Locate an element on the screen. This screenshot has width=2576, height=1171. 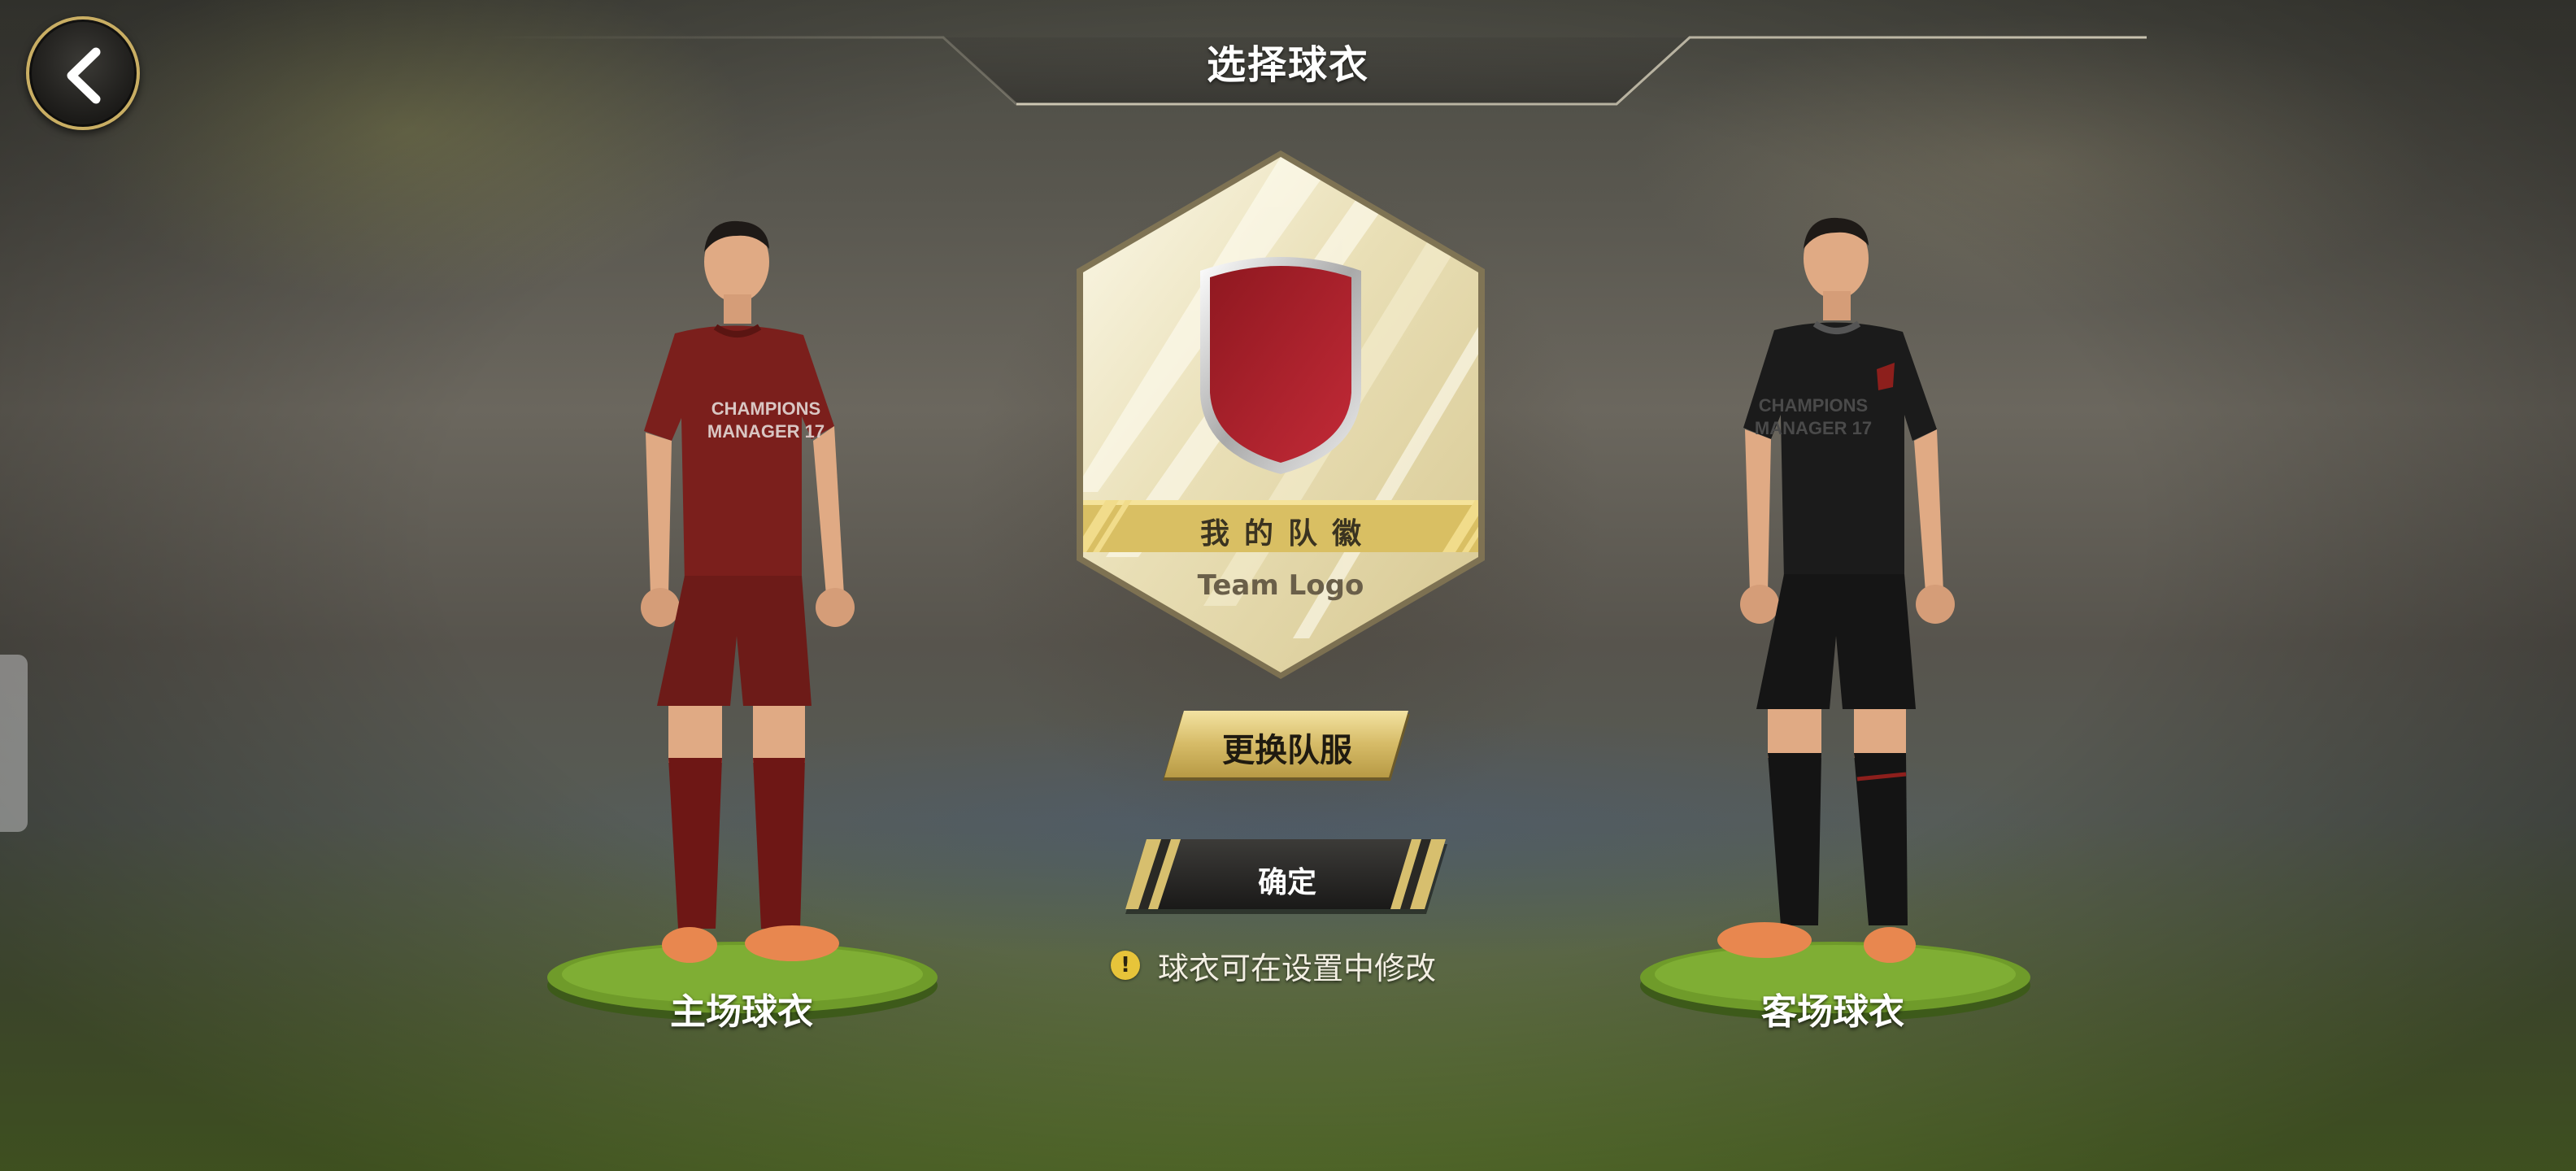
title-bar: 选择球衣 is located at coordinates (1288, 57).